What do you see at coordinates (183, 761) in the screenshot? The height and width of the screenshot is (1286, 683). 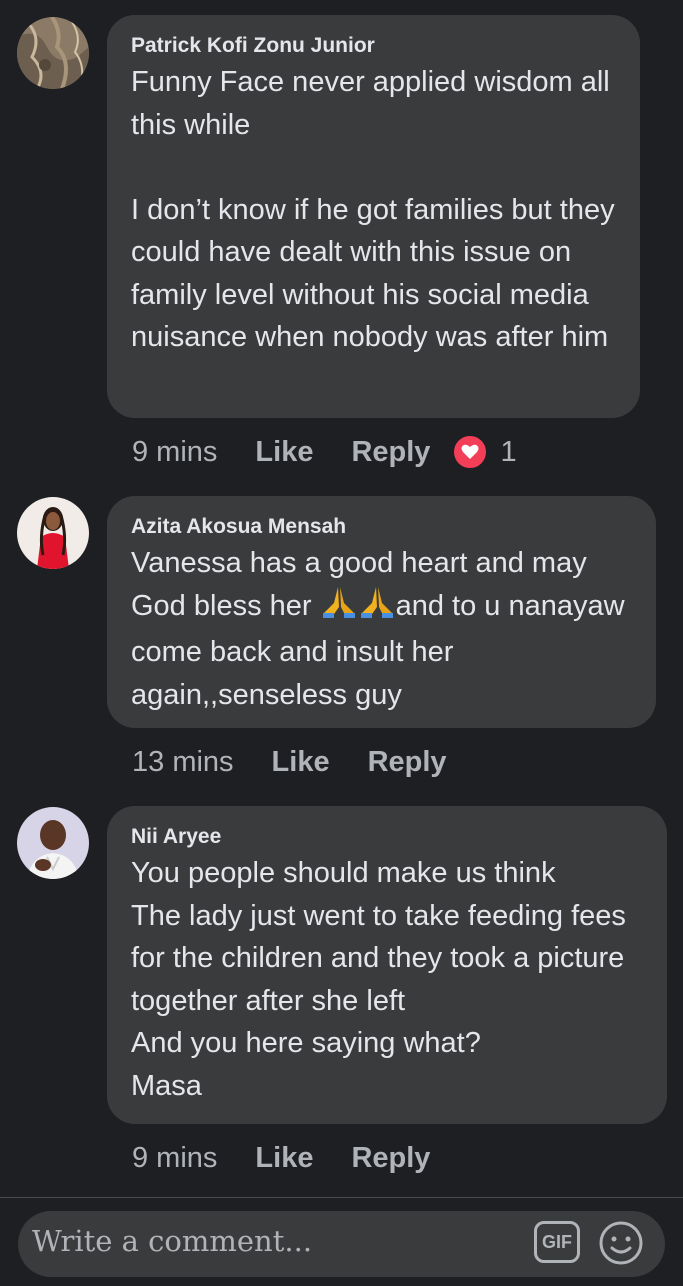 I see `comment-time: 13 mins` at bounding box center [183, 761].